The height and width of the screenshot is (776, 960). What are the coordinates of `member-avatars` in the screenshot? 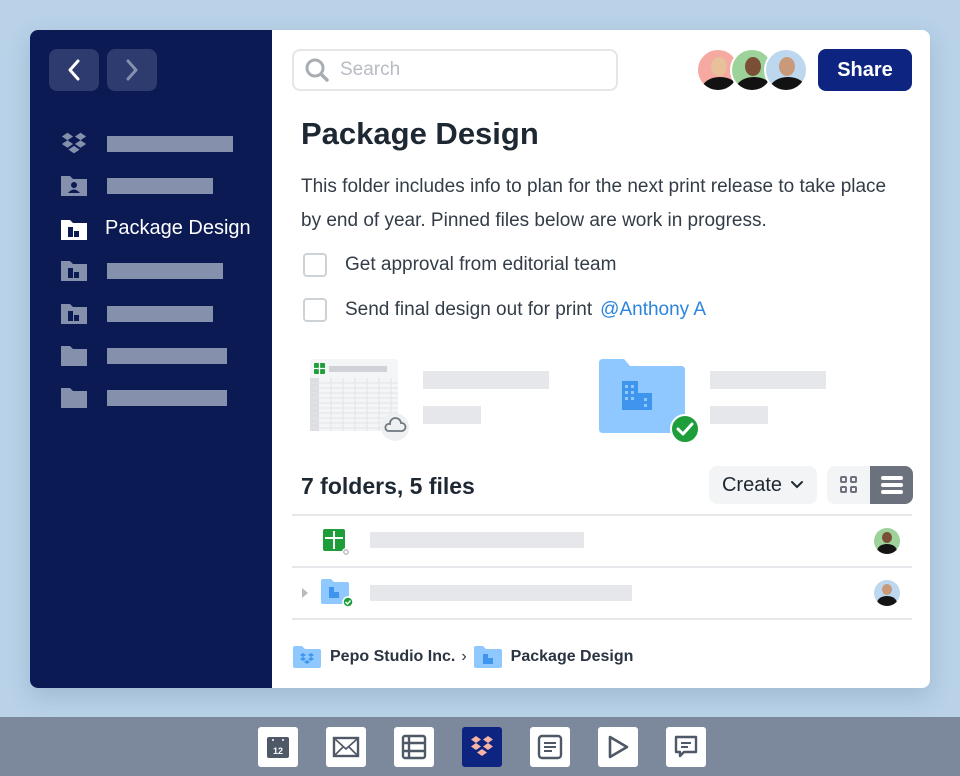 It's located at (752, 70).